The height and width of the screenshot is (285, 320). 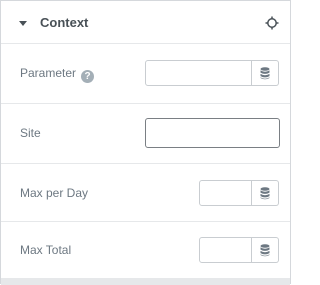 I want to click on max-total-input, so click(x=225, y=250).